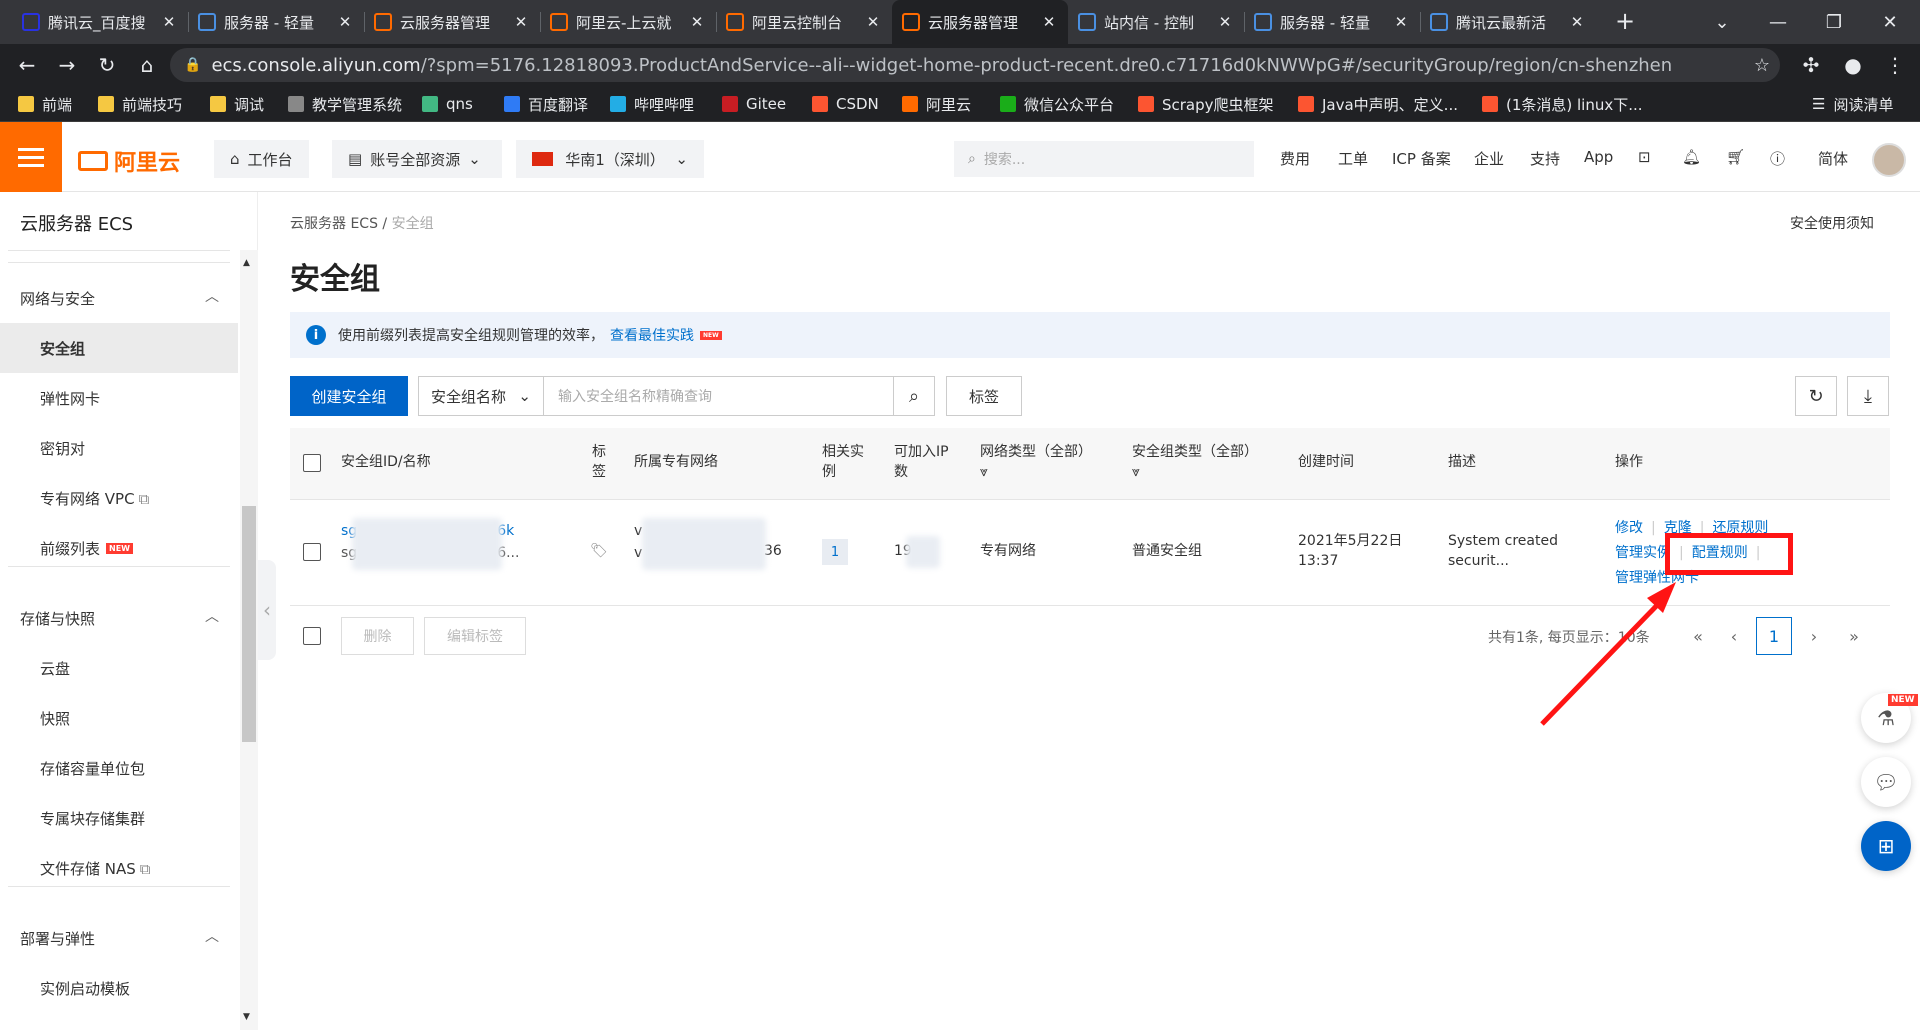 The width and height of the screenshot is (1920, 1030). Describe the element at coordinates (1886, 846) in the screenshot. I see `apps-grid-icon: ⊞` at that location.